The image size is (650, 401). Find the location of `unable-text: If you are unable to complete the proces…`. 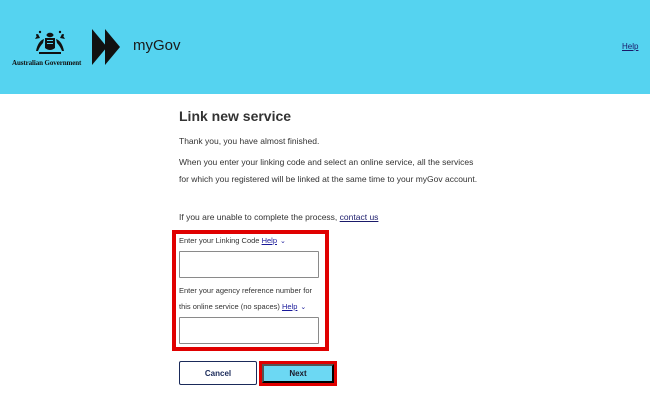

unable-text: If you are unable to complete the proces… is located at coordinates (329, 217).